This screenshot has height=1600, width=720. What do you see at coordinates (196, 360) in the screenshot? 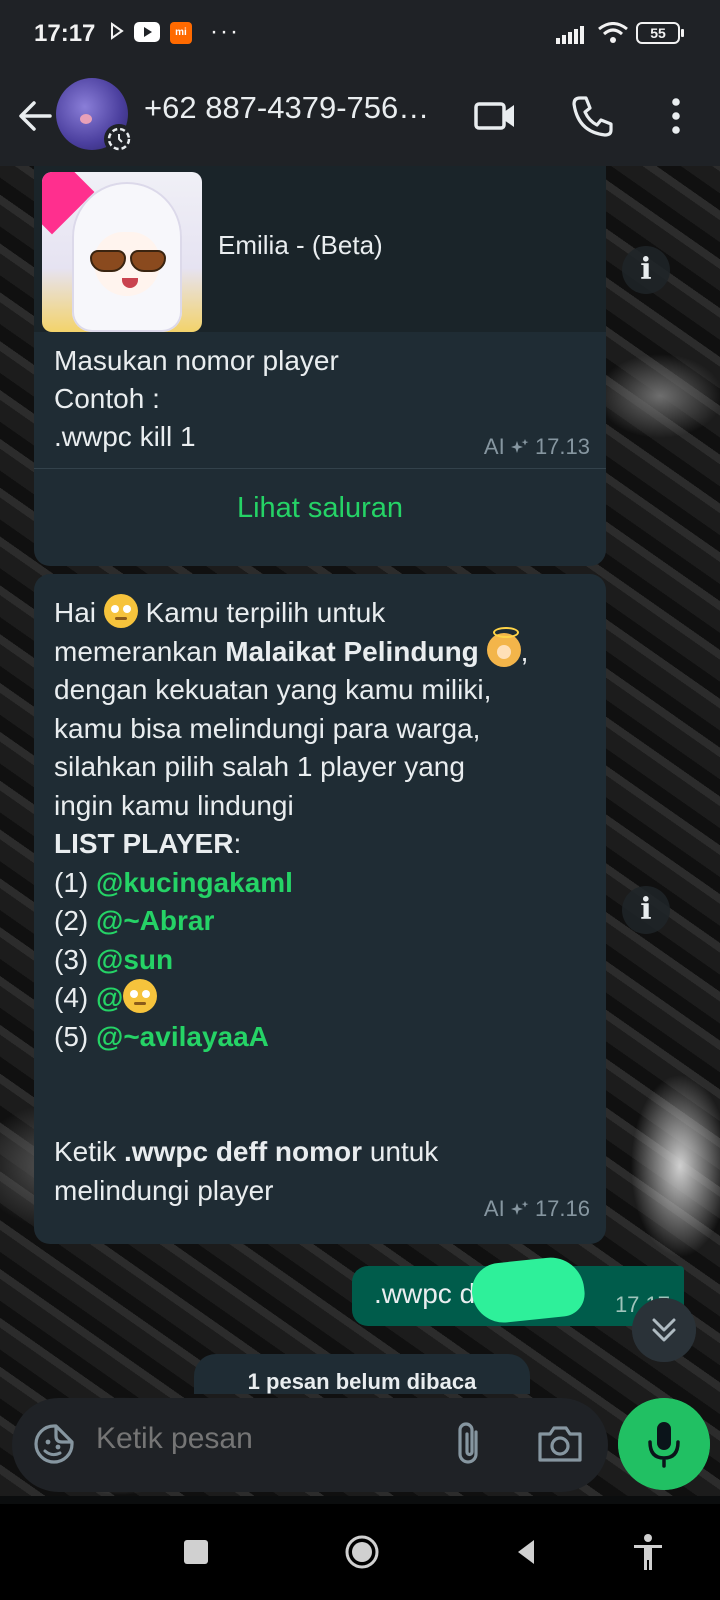
I see `message-line: Masukan nomor player` at bounding box center [196, 360].